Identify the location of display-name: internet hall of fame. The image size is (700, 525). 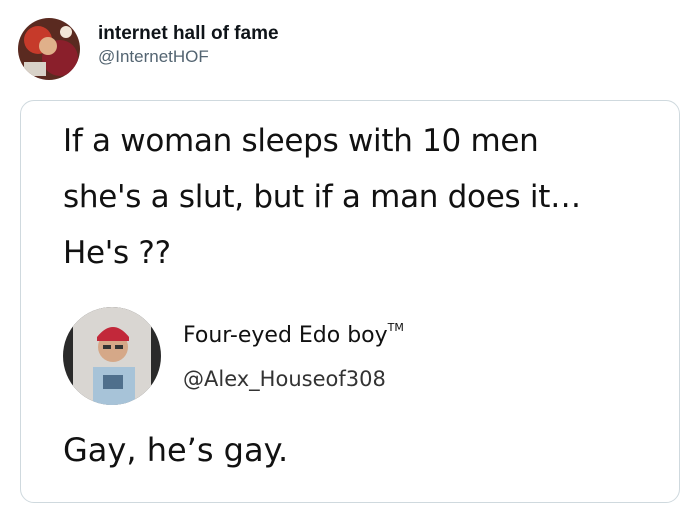
(188, 34).